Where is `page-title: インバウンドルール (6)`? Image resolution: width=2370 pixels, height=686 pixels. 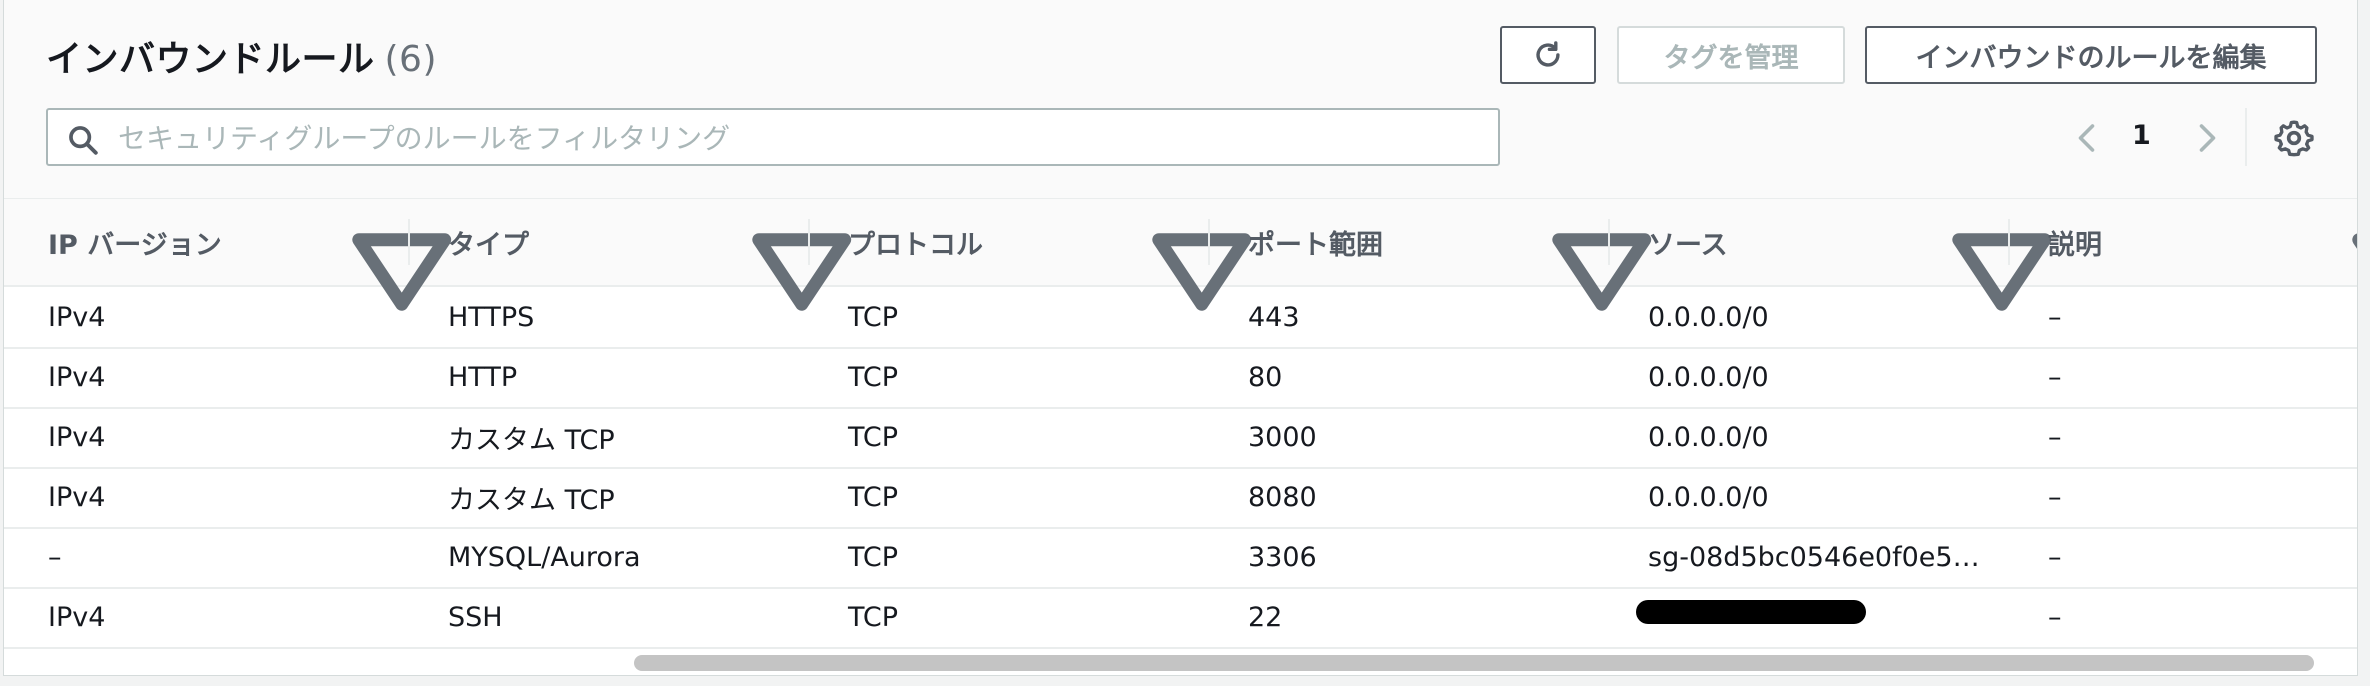
page-title: インバウンドルール (6) is located at coordinates (241, 56).